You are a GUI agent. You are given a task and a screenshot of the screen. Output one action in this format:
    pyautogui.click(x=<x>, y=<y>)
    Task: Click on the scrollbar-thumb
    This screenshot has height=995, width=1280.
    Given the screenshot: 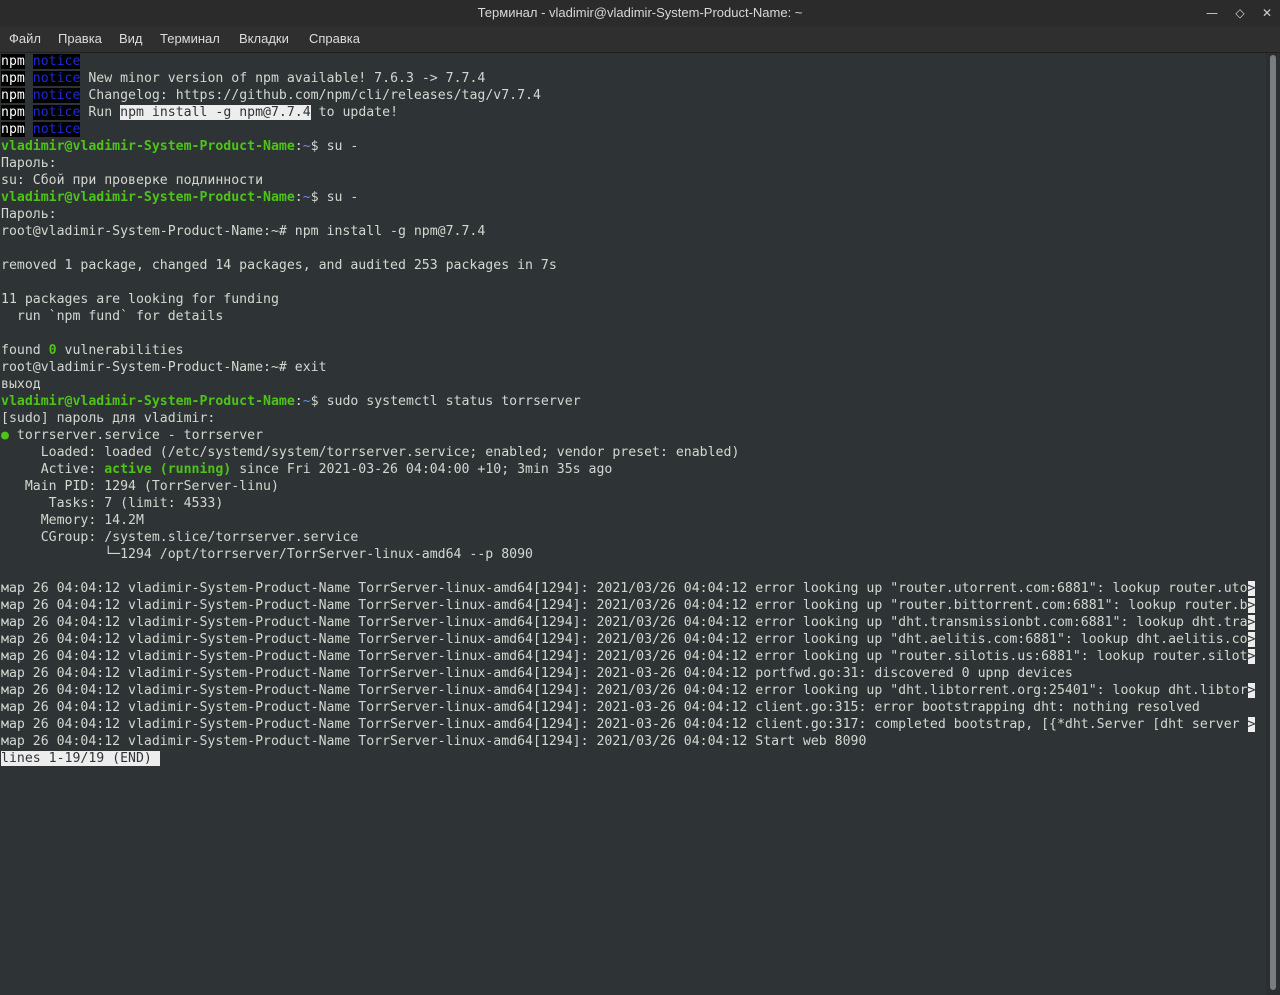 What is the action you would take?
    pyautogui.click(x=1273, y=522)
    